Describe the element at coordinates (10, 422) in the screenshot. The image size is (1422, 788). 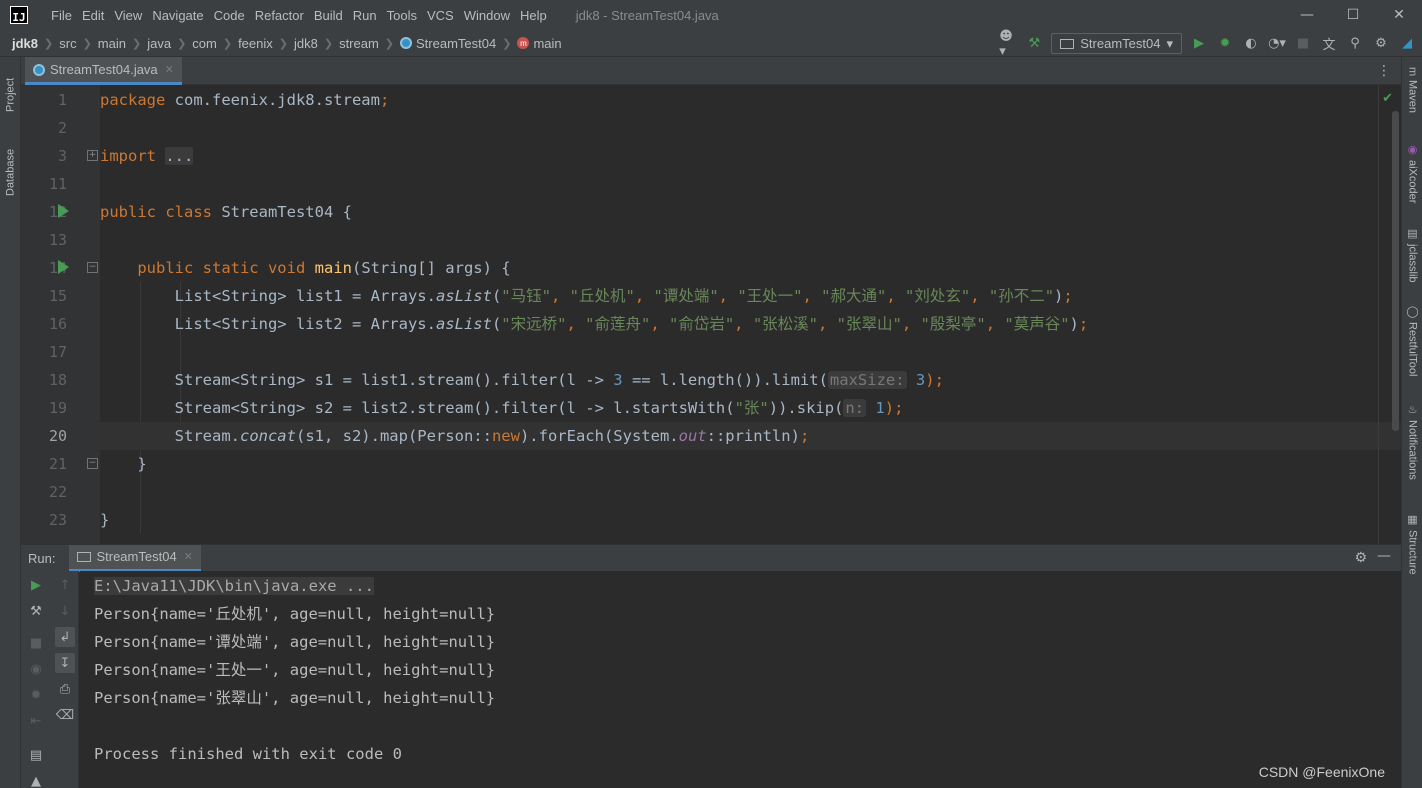
I see `left-tool-strip: Project Database` at that location.